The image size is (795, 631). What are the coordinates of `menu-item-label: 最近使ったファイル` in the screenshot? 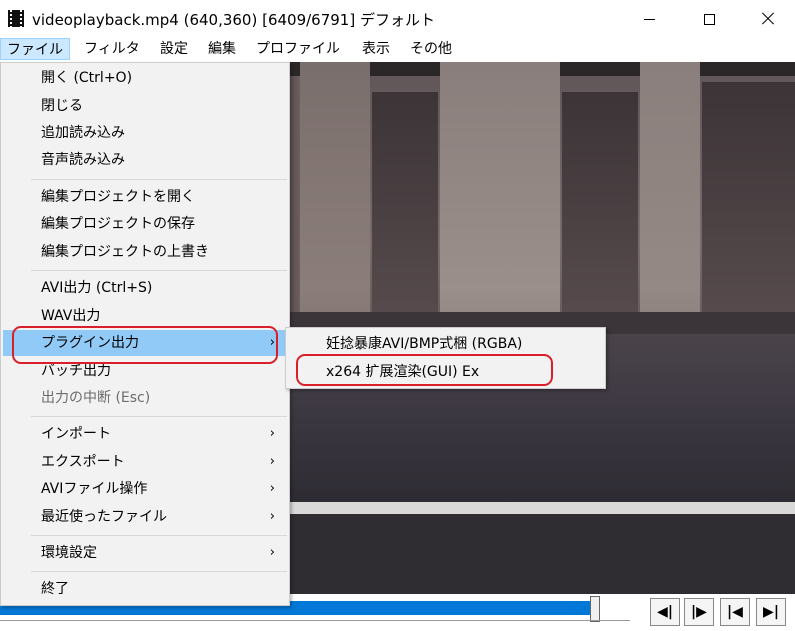 It's located at (104, 517).